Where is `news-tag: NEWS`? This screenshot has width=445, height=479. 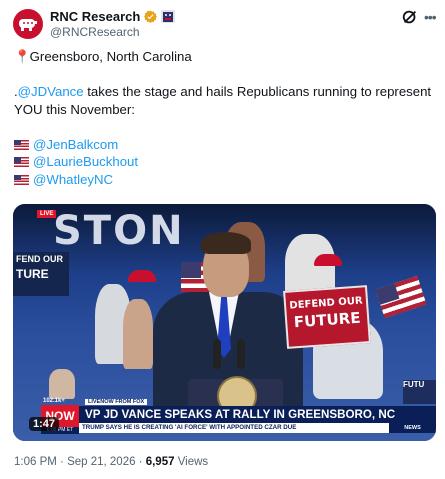 news-tag: NEWS is located at coordinates (412, 428).